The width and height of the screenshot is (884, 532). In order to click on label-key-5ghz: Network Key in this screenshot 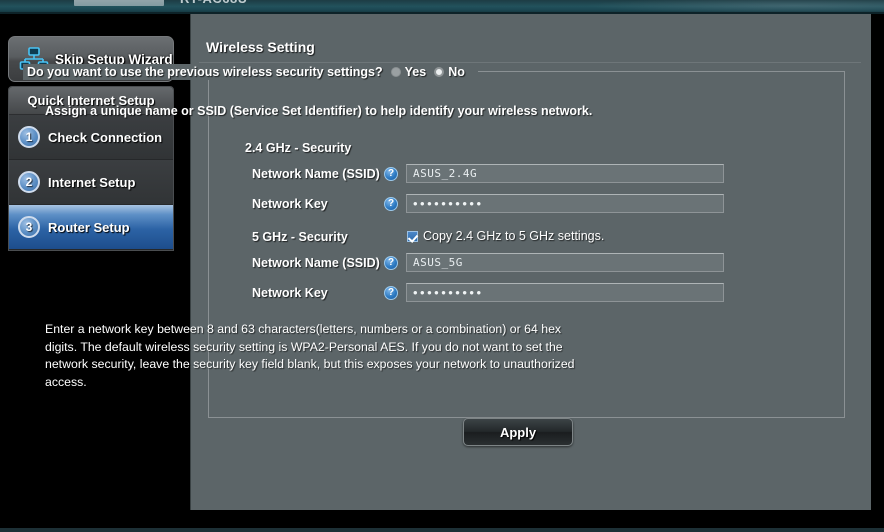, I will do `click(290, 293)`.